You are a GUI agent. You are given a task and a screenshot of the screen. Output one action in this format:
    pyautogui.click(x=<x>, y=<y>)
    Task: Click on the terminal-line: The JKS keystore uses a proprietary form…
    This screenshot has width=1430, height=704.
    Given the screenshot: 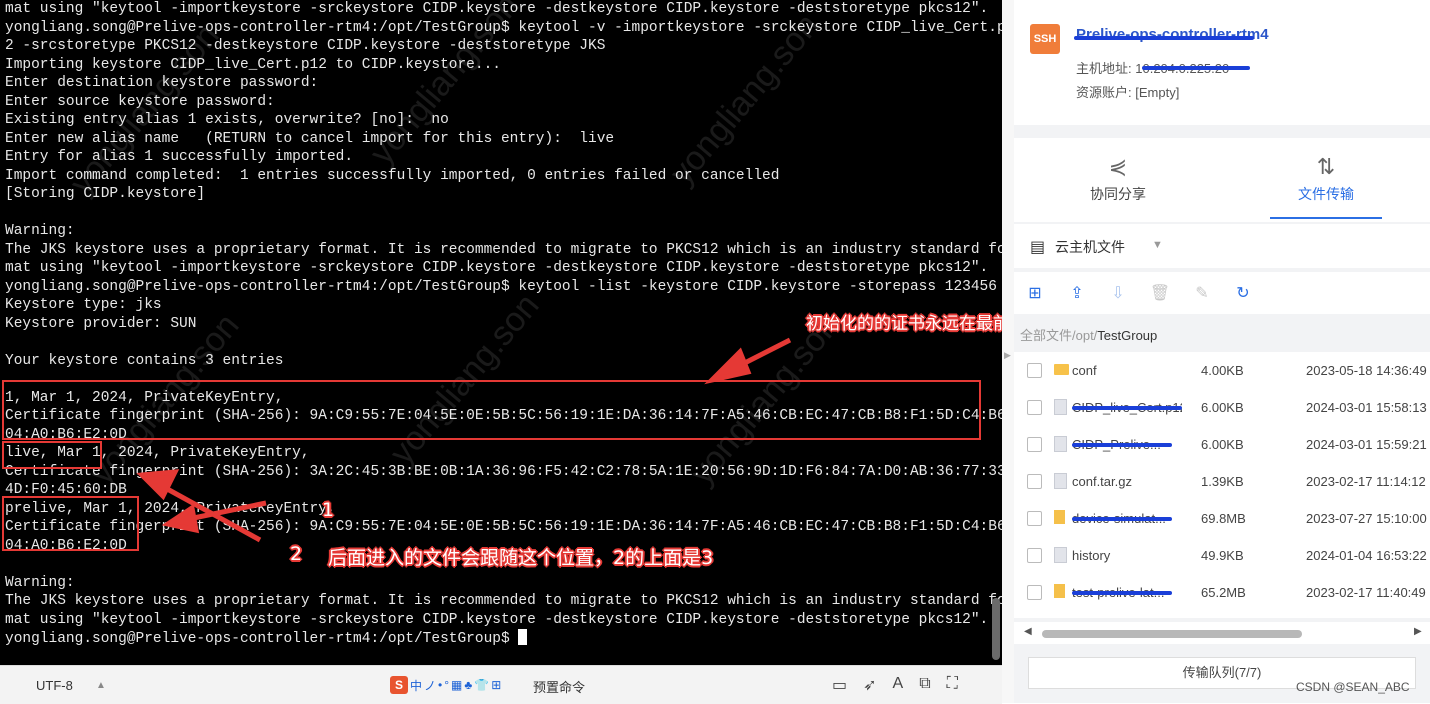 What is the action you would take?
    pyautogui.click(x=503, y=601)
    